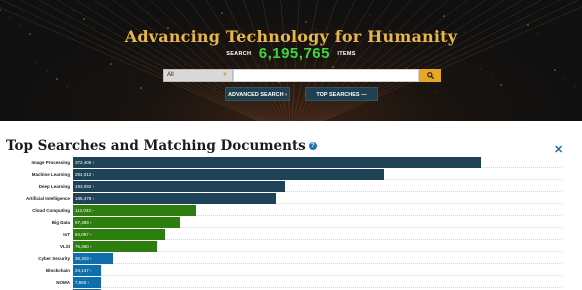  What do you see at coordinates (291, 234) in the screenshot?
I see `chart-row: IoT 84,097 ›` at bounding box center [291, 234].